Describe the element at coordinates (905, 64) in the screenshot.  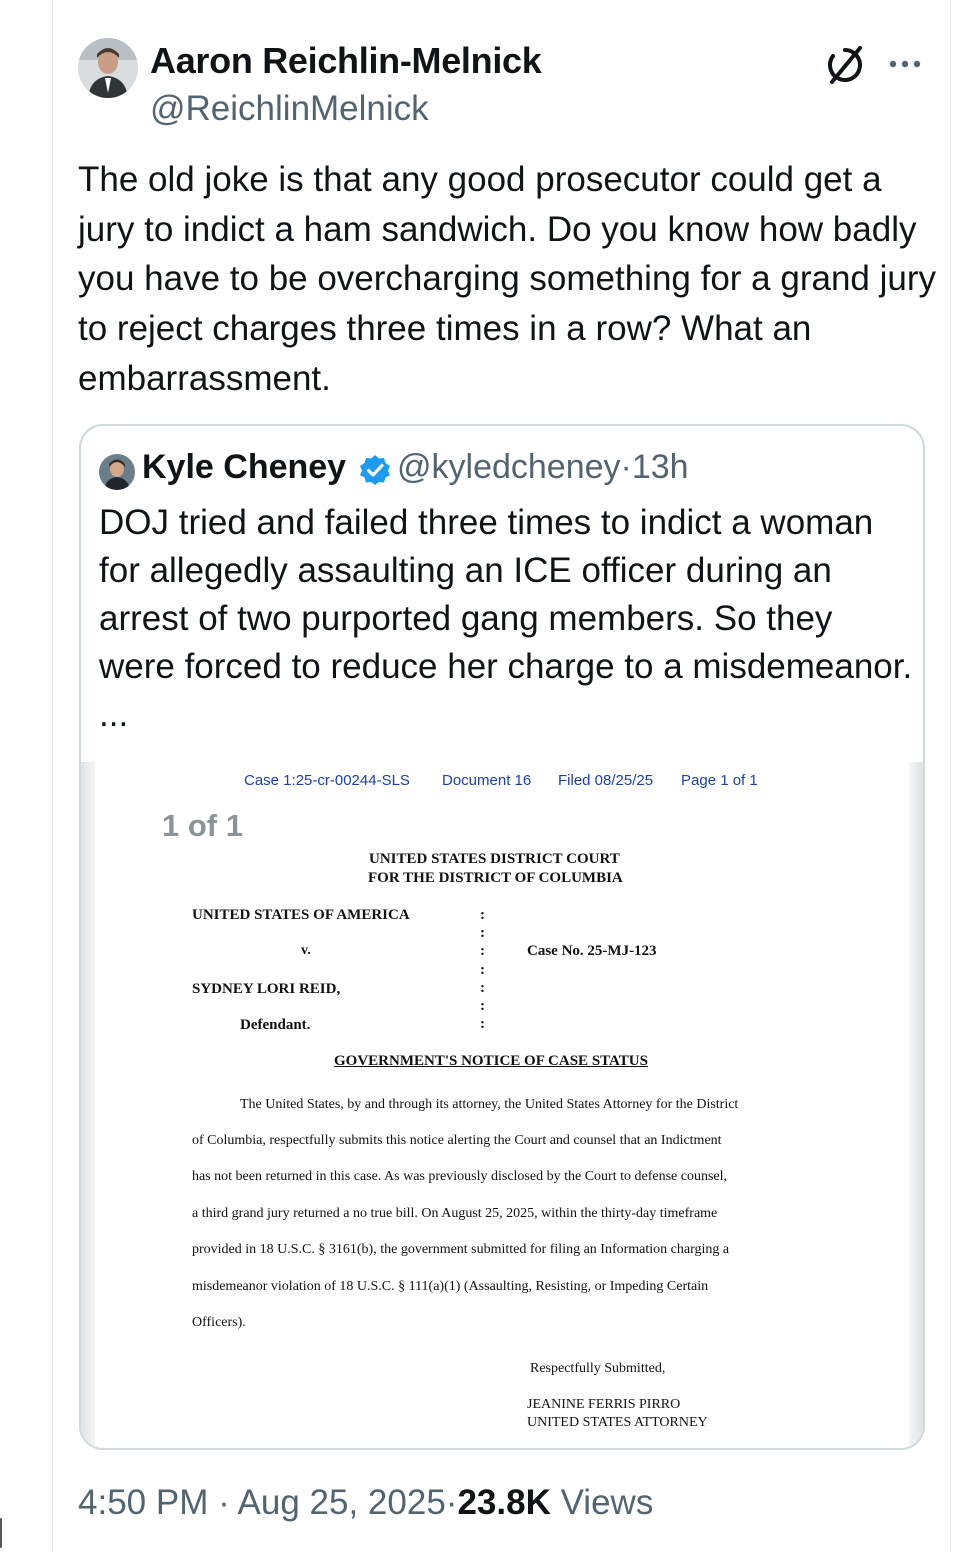
I see `more-icon` at that location.